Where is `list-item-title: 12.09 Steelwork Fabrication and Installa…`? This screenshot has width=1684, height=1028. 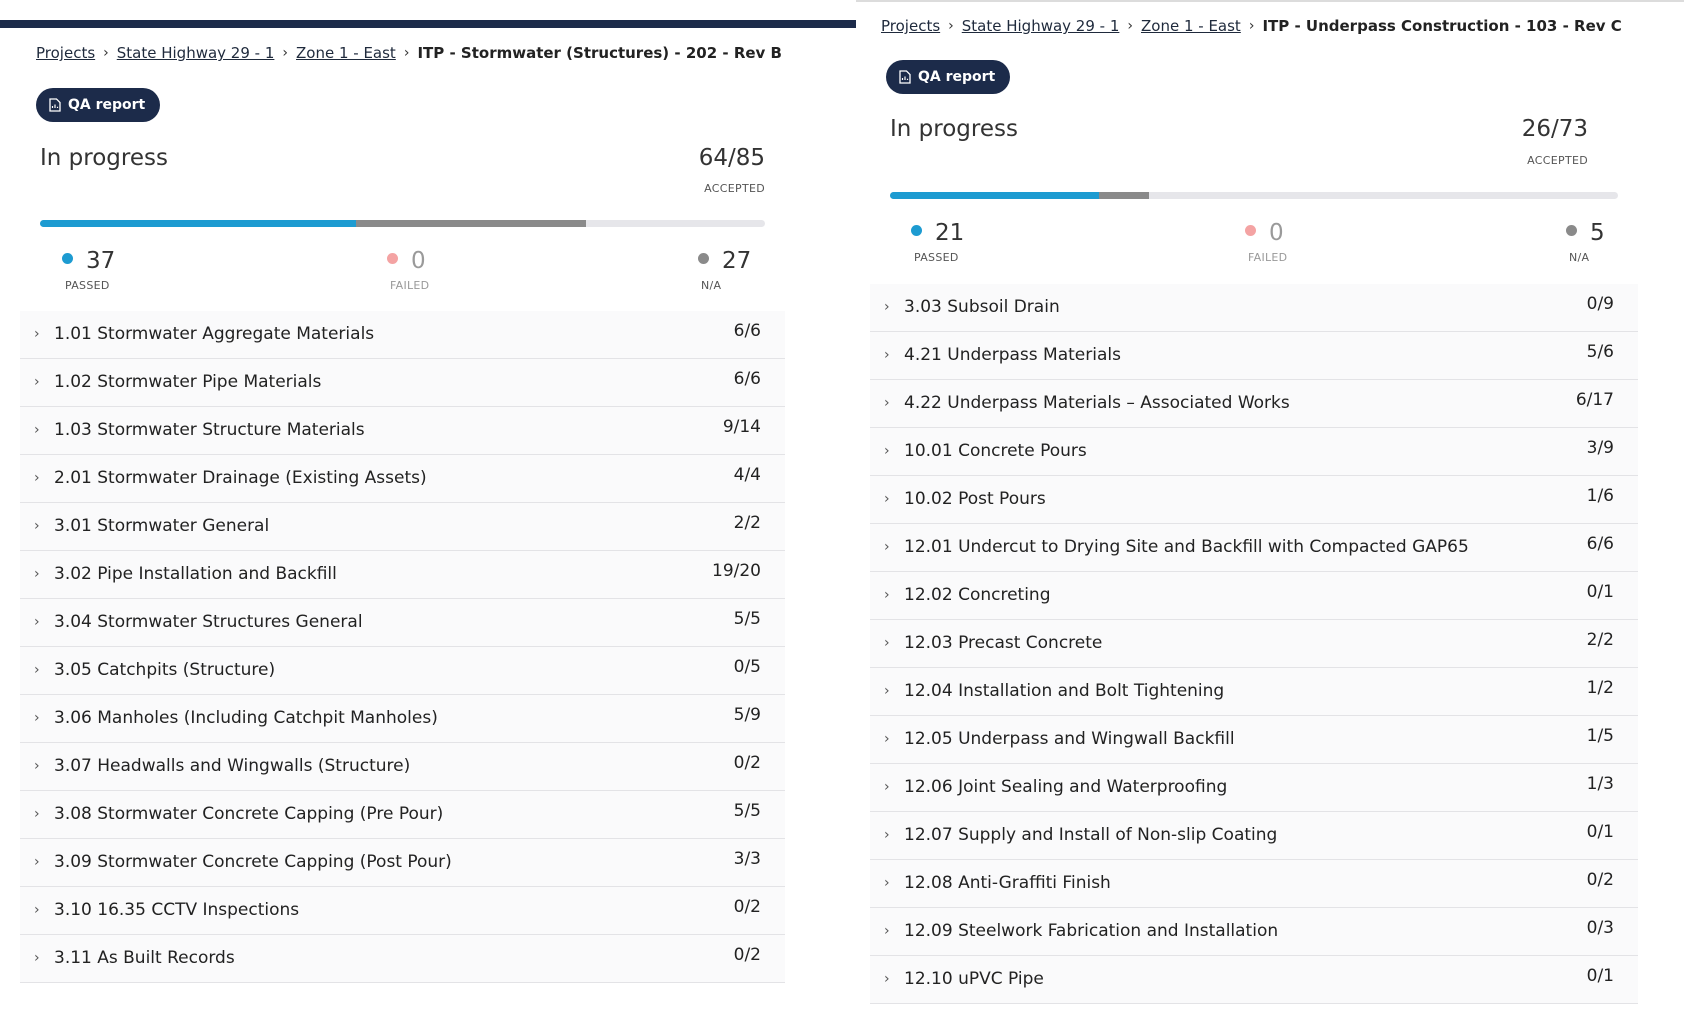 list-item-title: 12.09 Steelwork Fabrication and Installa… is located at coordinates (1091, 931).